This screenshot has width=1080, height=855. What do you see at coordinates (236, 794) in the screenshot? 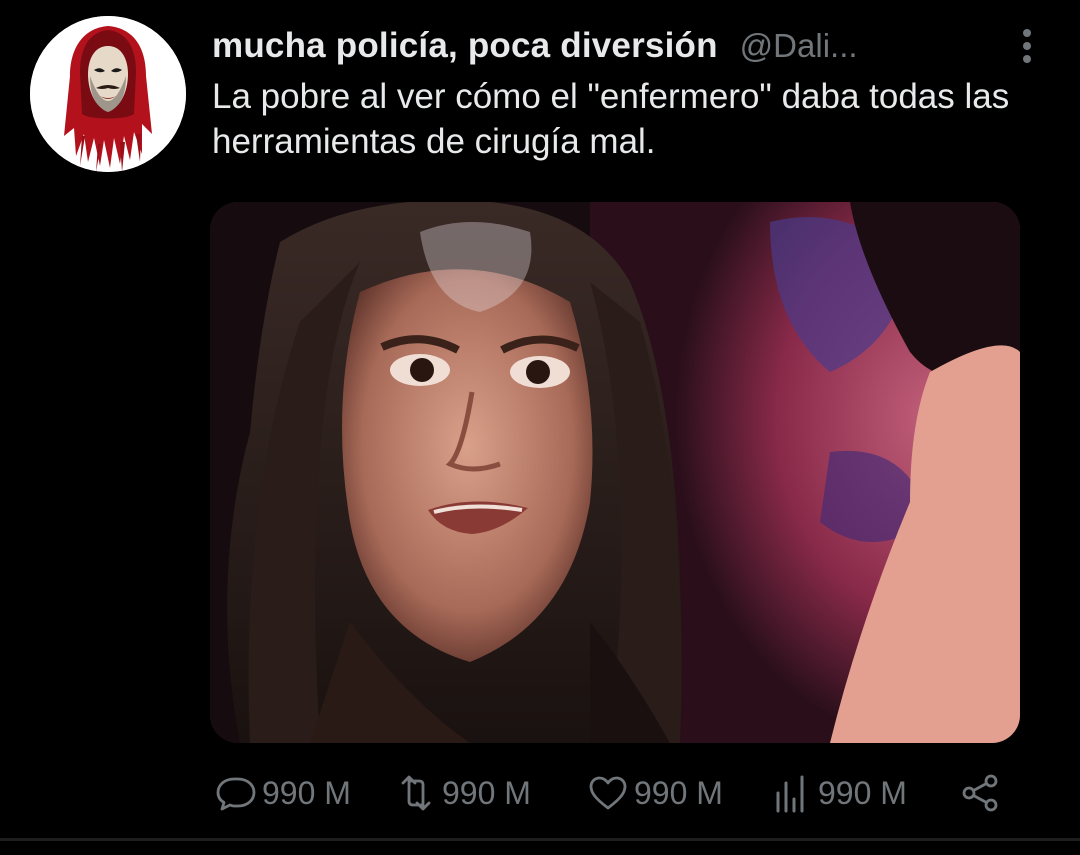
I see `comment-icon` at bounding box center [236, 794].